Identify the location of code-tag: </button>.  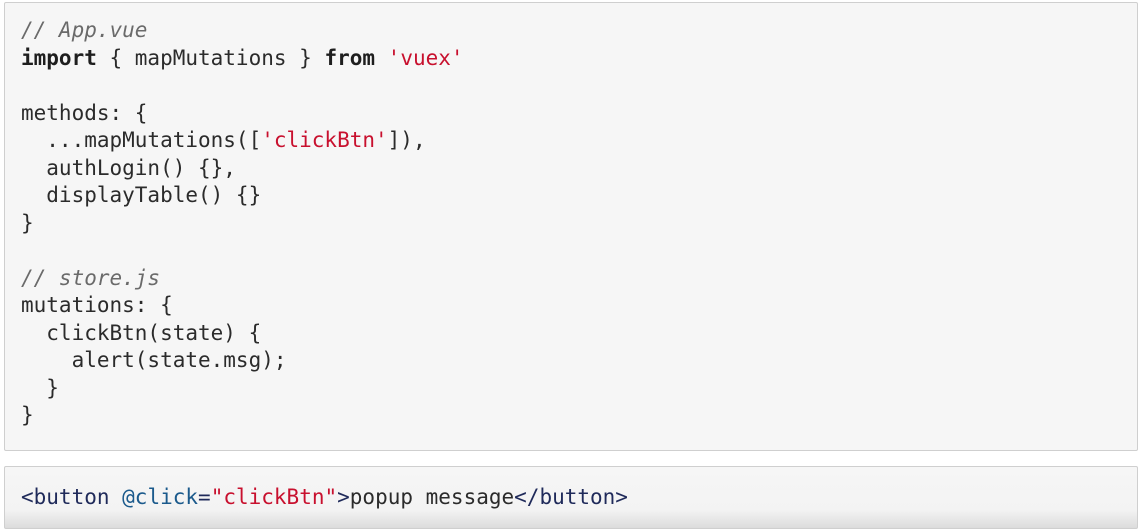
(571, 497).